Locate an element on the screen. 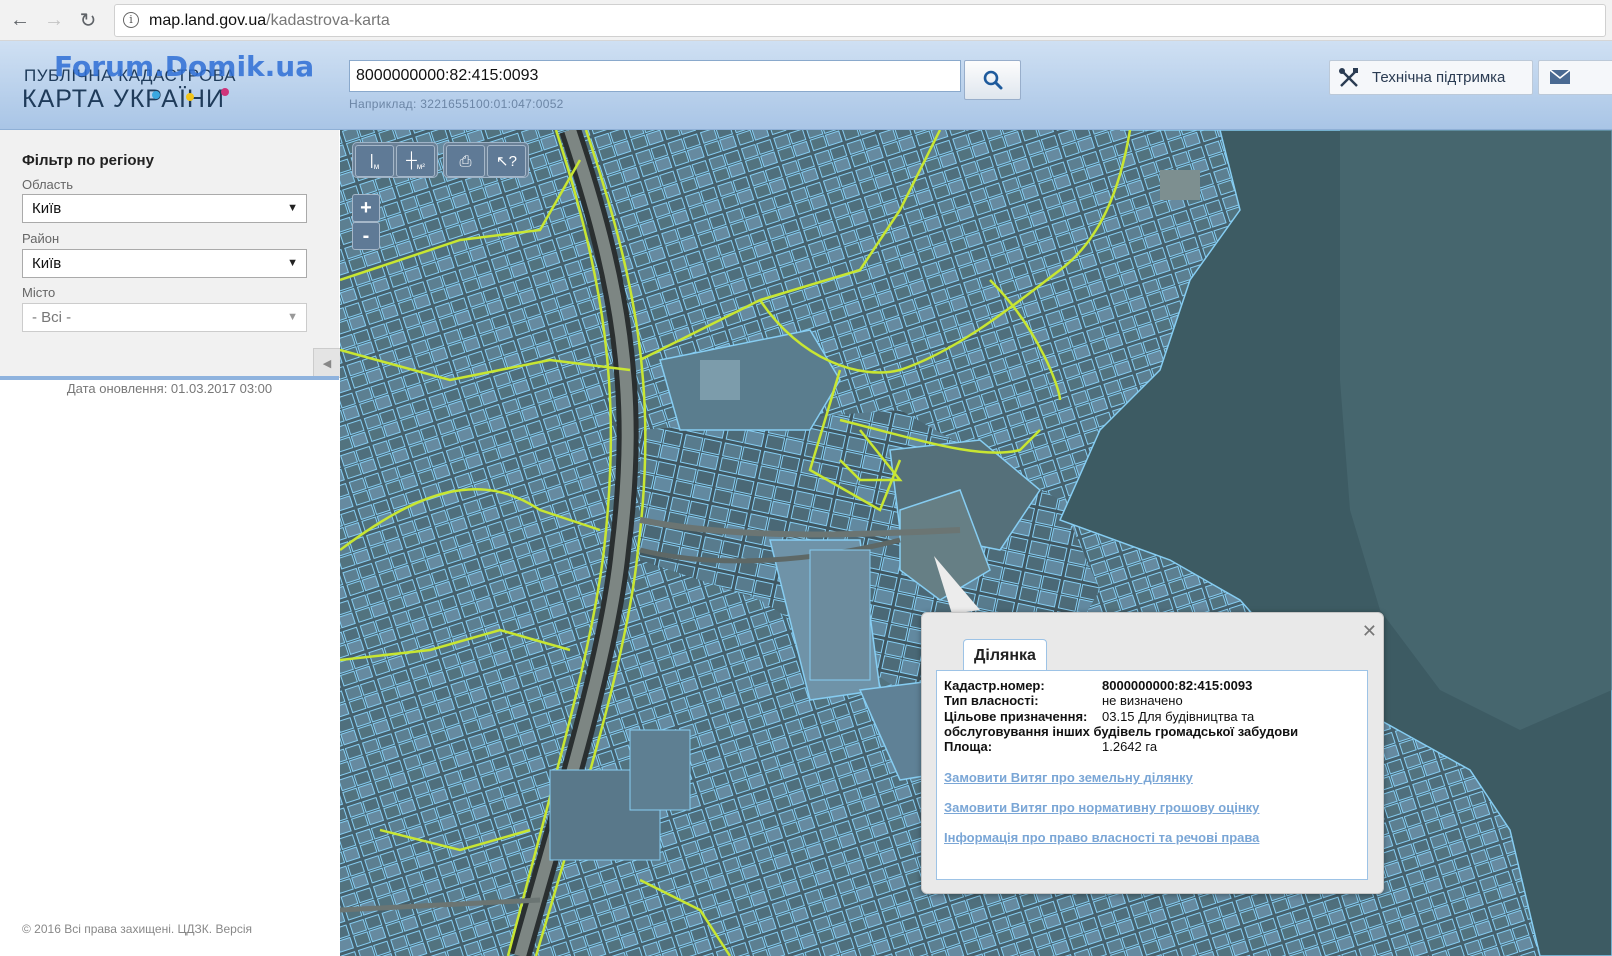  measure-length-button: |м is located at coordinates (374, 161).